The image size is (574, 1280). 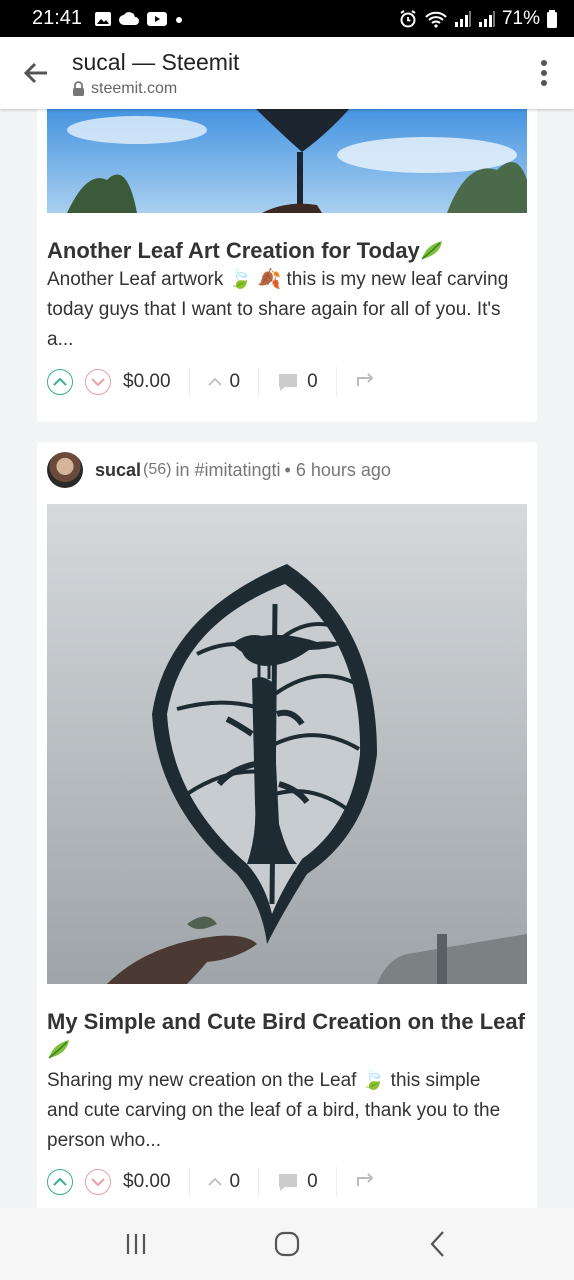 I want to click on post-title: Another Leaf Art Creation for Today, so click(x=287, y=251).